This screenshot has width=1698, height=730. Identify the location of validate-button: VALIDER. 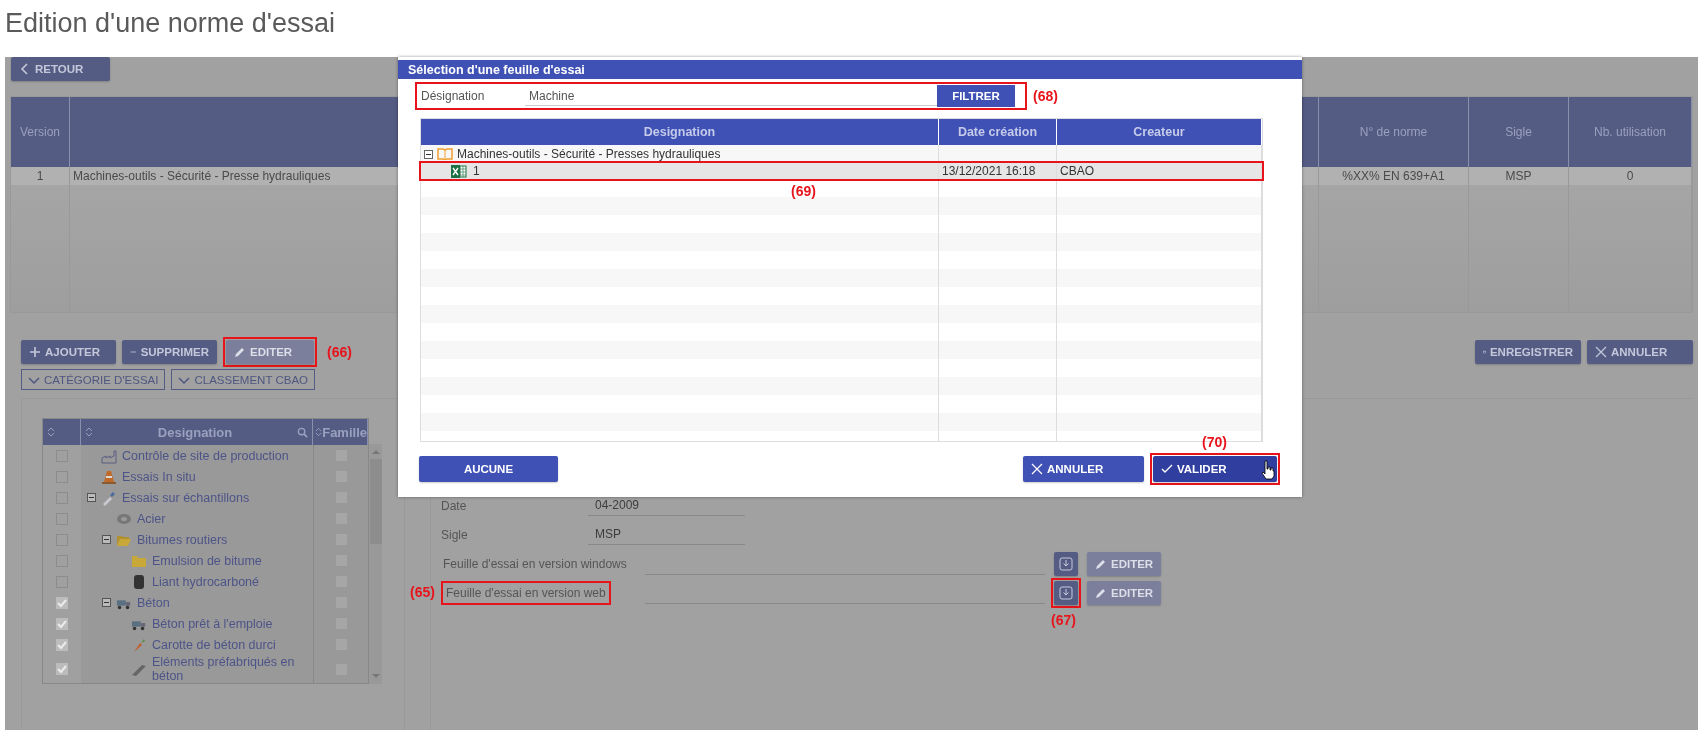
(1215, 469).